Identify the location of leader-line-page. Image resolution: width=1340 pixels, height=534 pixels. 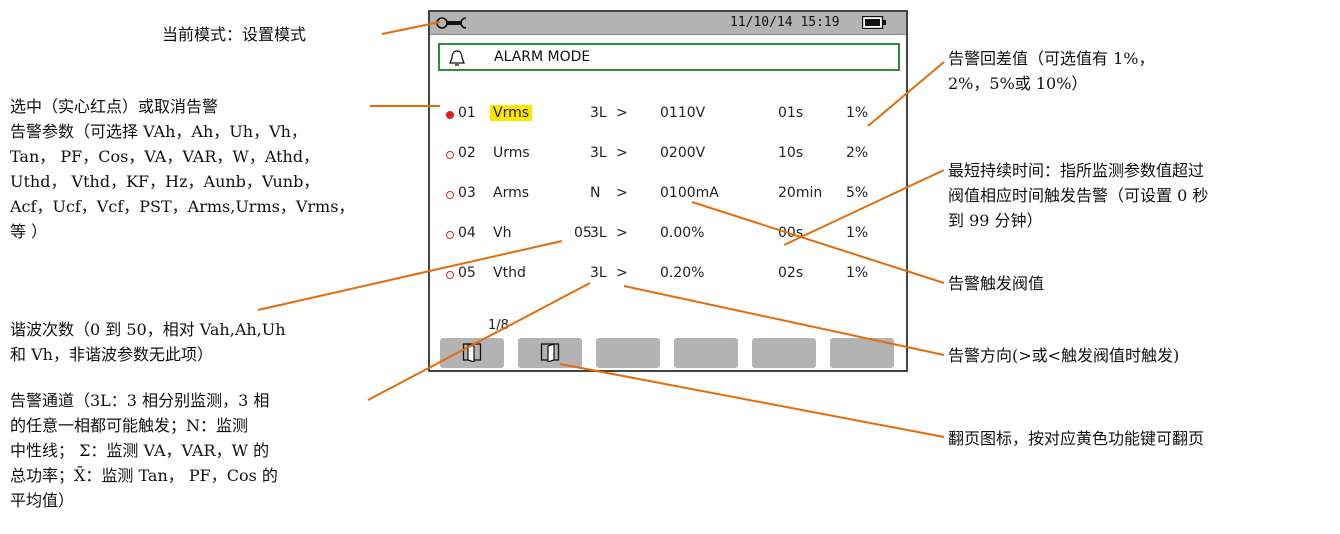
(752, 400).